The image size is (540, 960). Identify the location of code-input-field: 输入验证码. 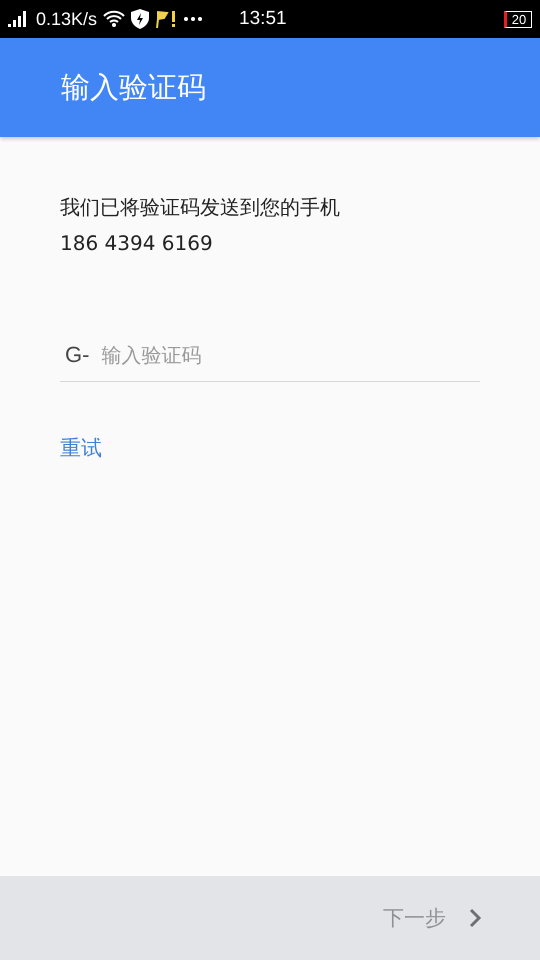
(289, 355).